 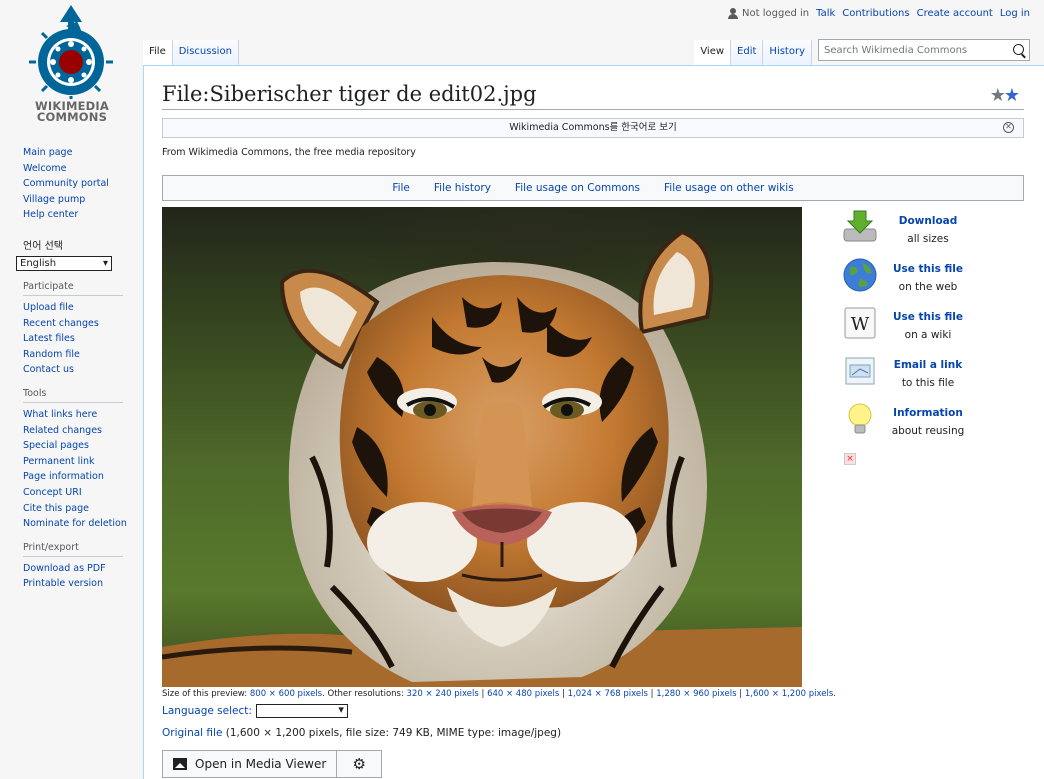 I want to click on namespace-tabs: File Discussion, so click(x=191, y=53).